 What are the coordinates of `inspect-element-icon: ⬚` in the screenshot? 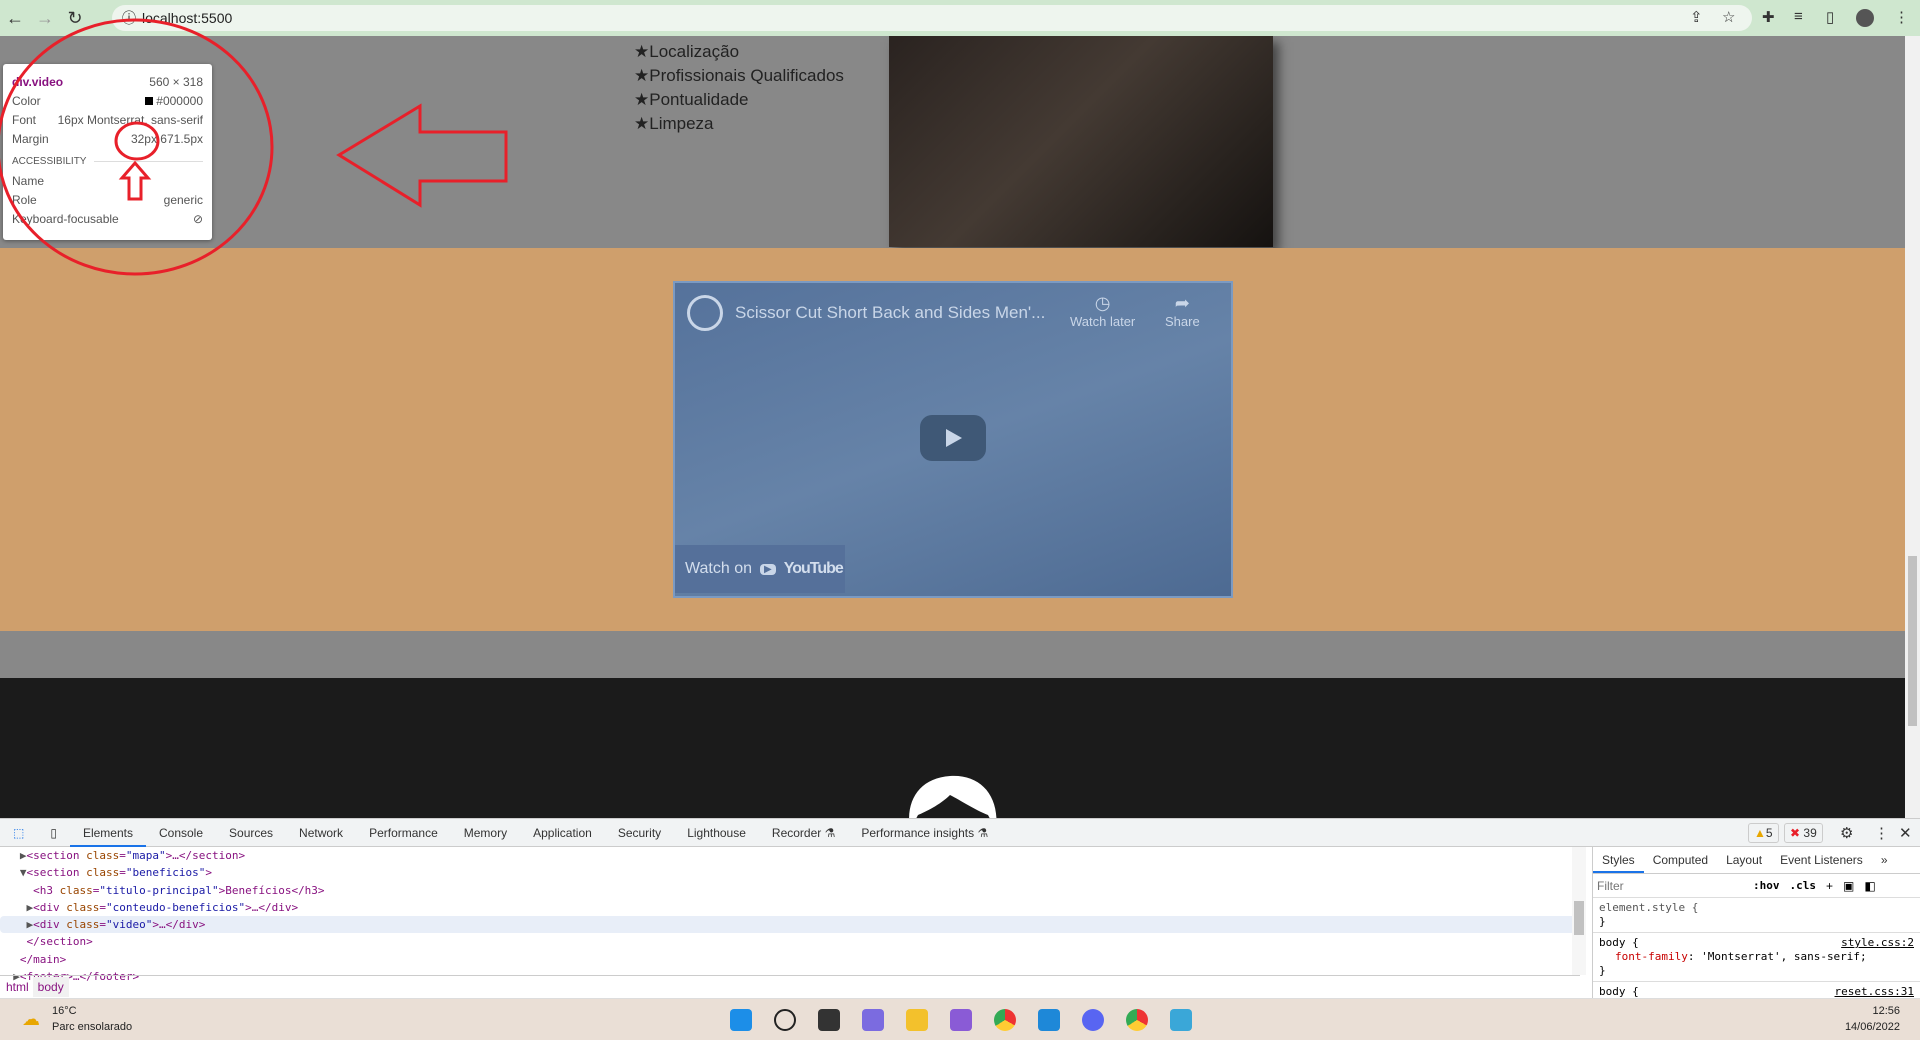 It's located at (18, 833).